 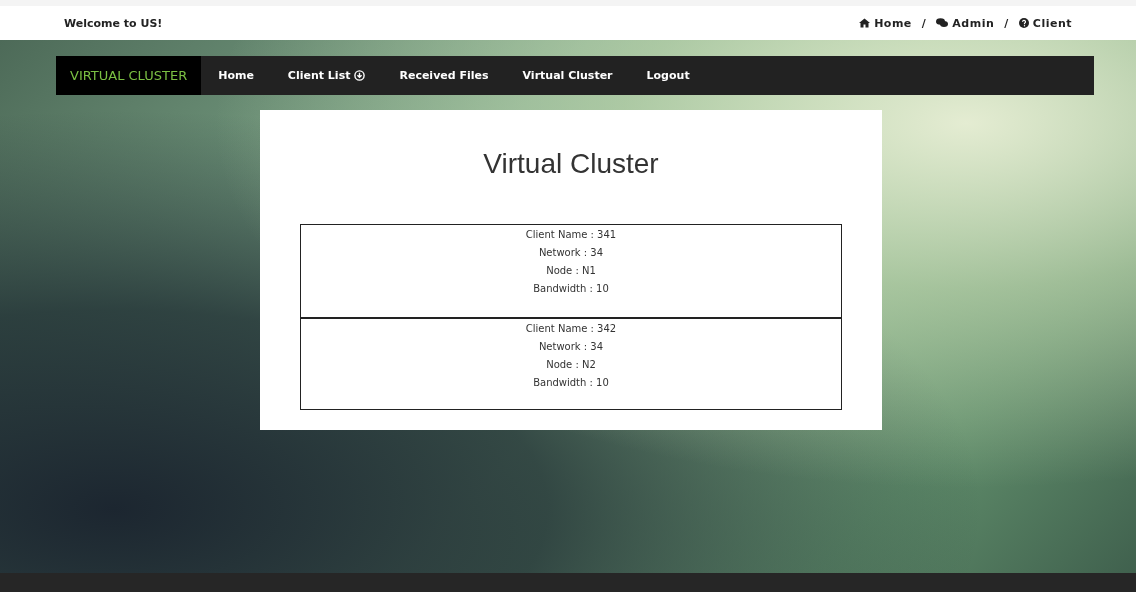 What do you see at coordinates (571, 234) in the screenshot?
I see `record-field: Client Name : 341` at bounding box center [571, 234].